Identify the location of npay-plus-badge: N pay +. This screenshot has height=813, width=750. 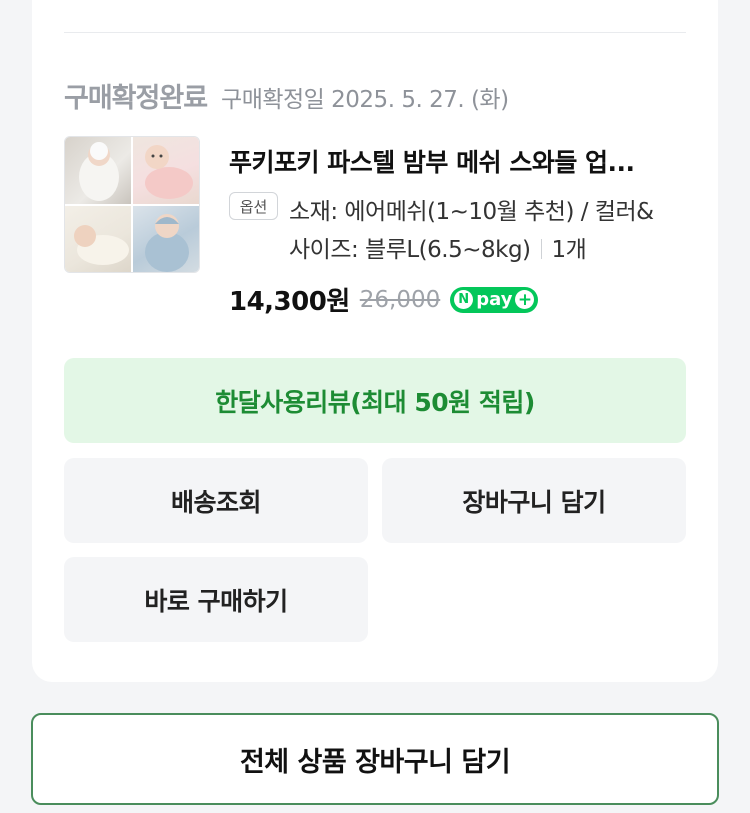
(494, 299).